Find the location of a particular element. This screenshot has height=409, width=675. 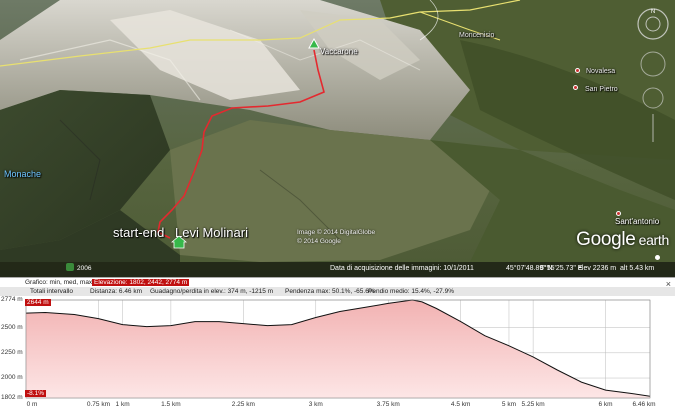

x-tick-label: 6 km is located at coordinates (605, 404).